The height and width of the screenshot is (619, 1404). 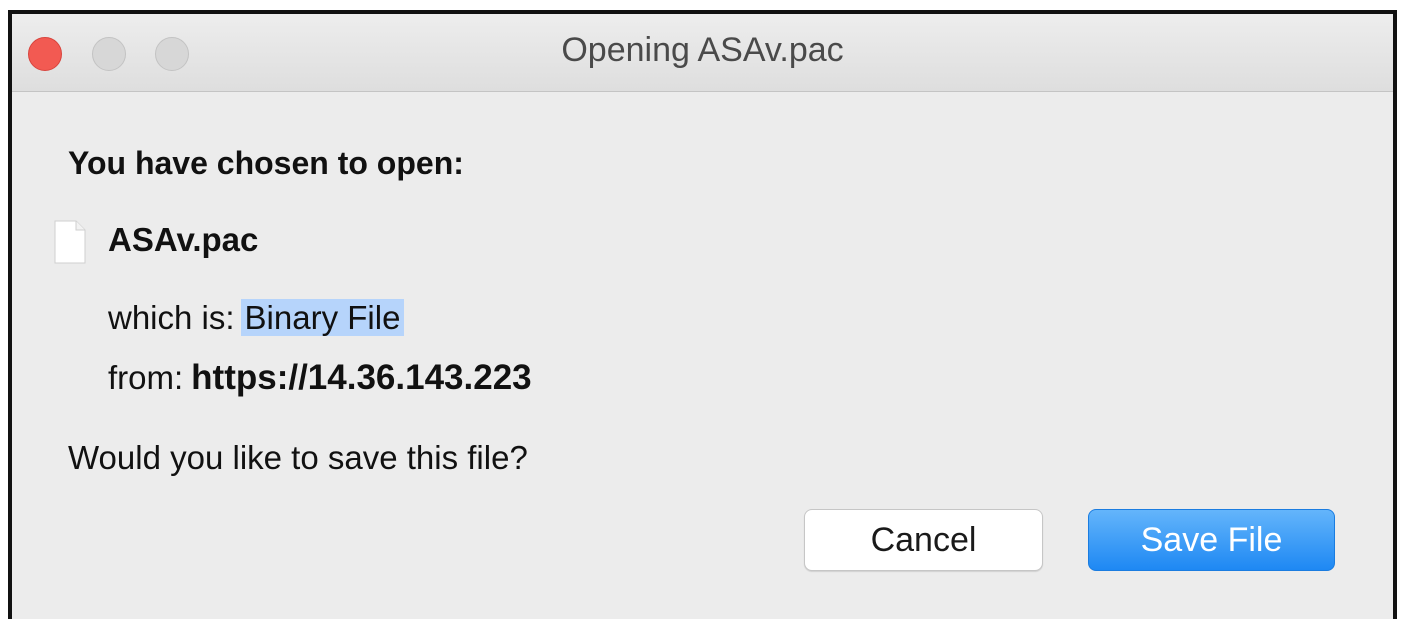 What do you see at coordinates (70, 242) in the screenshot?
I see `document-icon` at bounding box center [70, 242].